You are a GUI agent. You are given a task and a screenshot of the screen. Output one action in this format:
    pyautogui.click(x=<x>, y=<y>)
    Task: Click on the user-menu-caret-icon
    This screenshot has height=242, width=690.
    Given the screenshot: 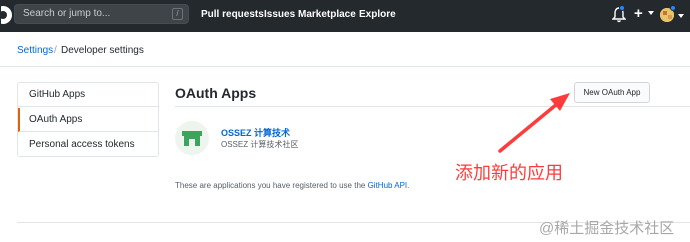 What is the action you would take?
    pyautogui.click(x=681, y=16)
    